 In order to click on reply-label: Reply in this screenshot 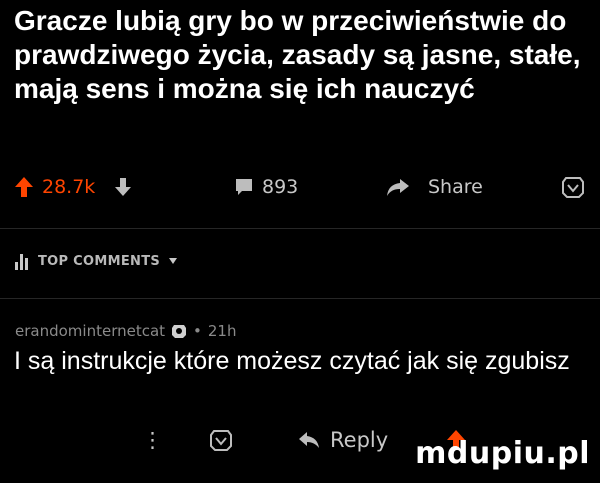, I will do `click(359, 440)`.